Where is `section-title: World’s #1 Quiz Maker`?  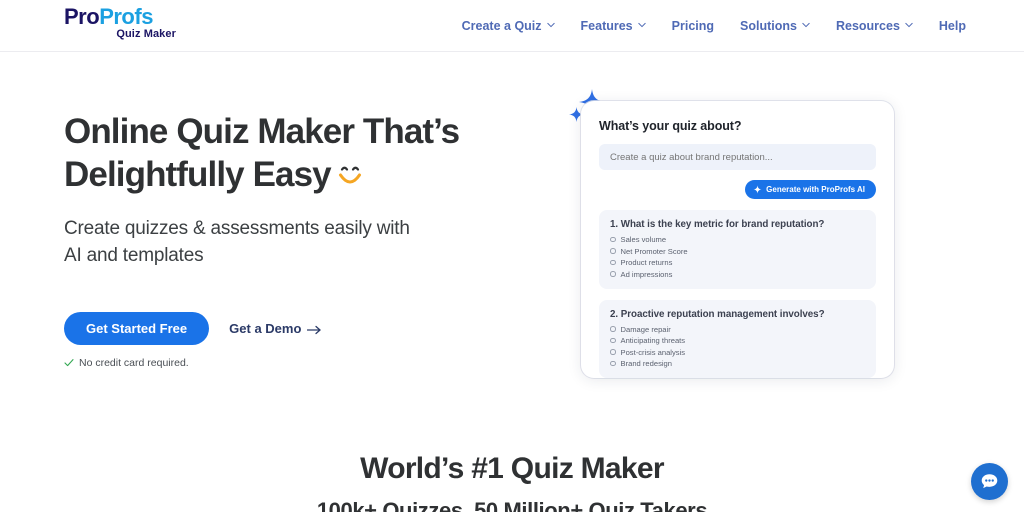
section-title: World’s #1 Quiz Maker is located at coordinates (512, 468).